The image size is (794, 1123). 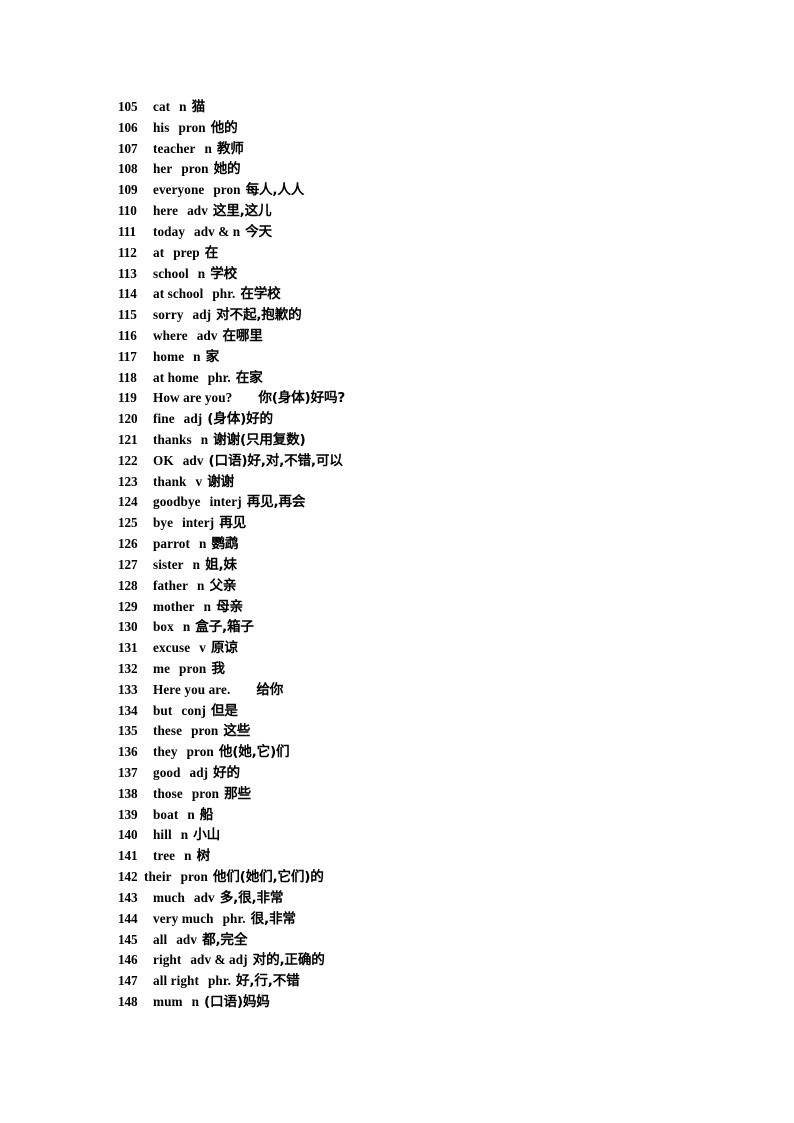 What do you see at coordinates (127, 211) in the screenshot?
I see `vocab-entry-number: 110` at bounding box center [127, 211].